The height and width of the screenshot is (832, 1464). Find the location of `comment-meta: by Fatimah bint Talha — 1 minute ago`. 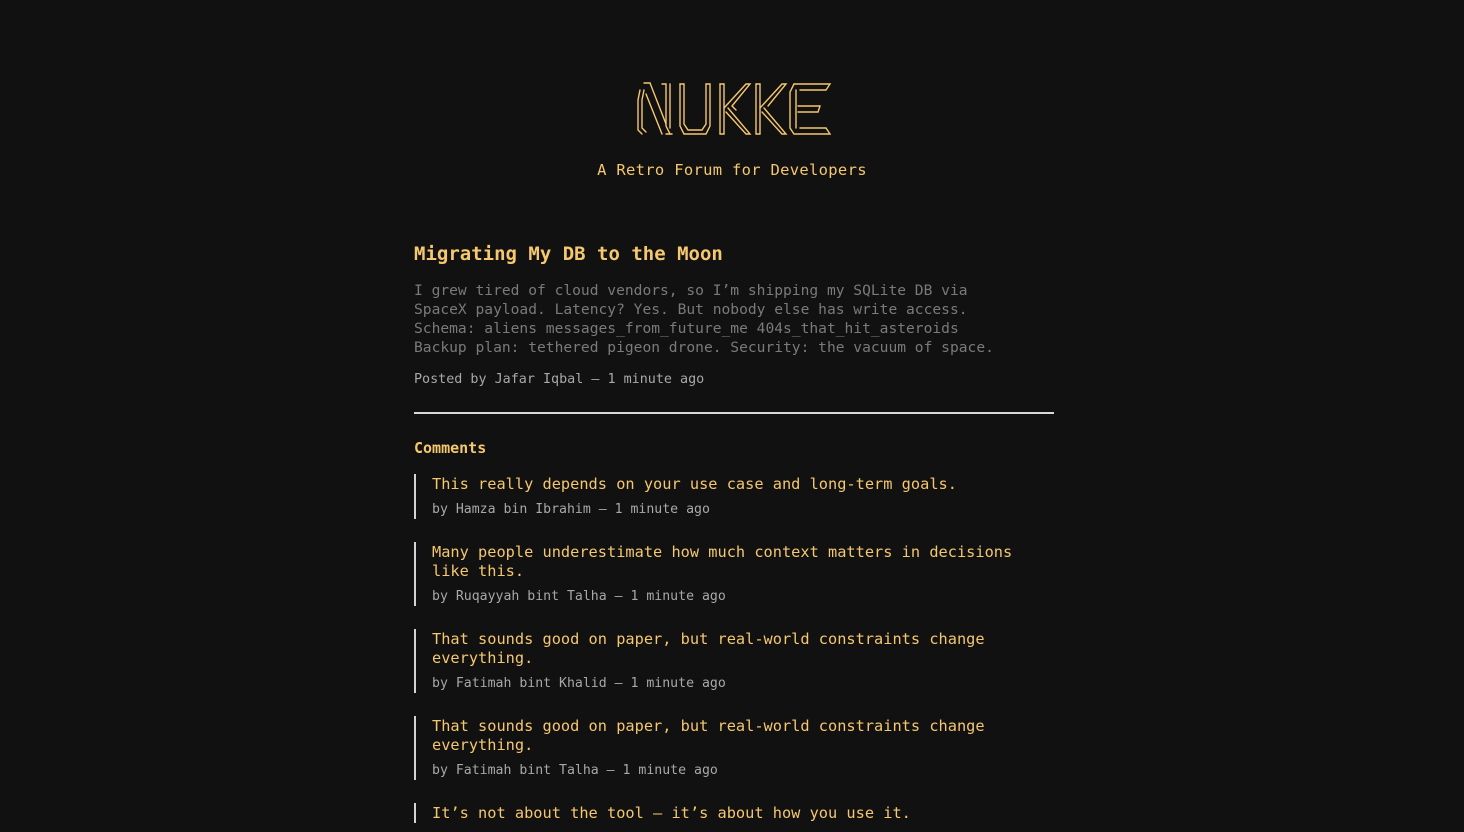

comment-meta: by Fatimah bint Talha — 1 minute ago is located at coordinates (575, 770).